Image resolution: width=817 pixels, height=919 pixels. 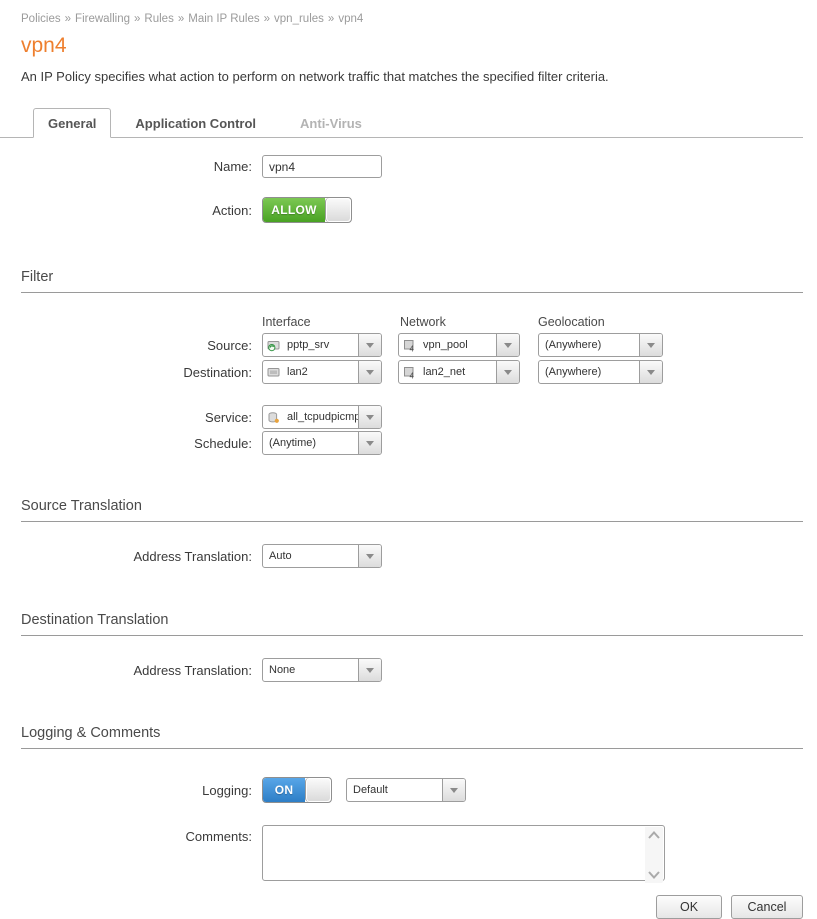 I want to click on column-header-interface: Interface, so click(x=286, y=322).